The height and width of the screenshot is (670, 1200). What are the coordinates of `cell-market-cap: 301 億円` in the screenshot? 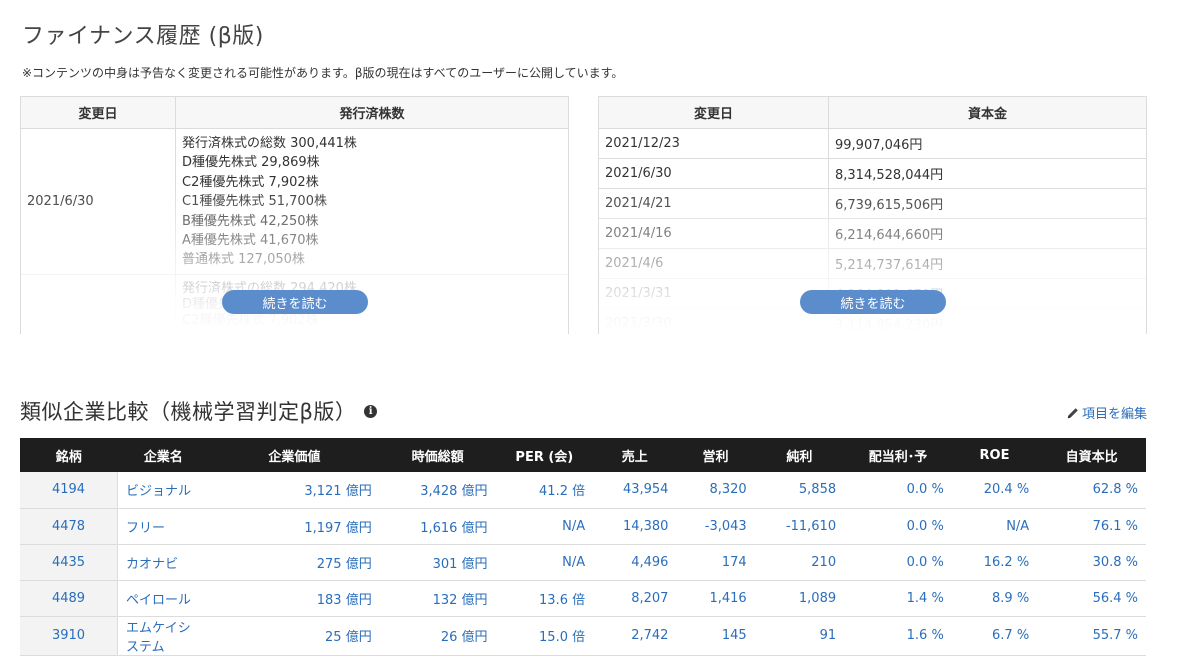 It's located at (437, 562).